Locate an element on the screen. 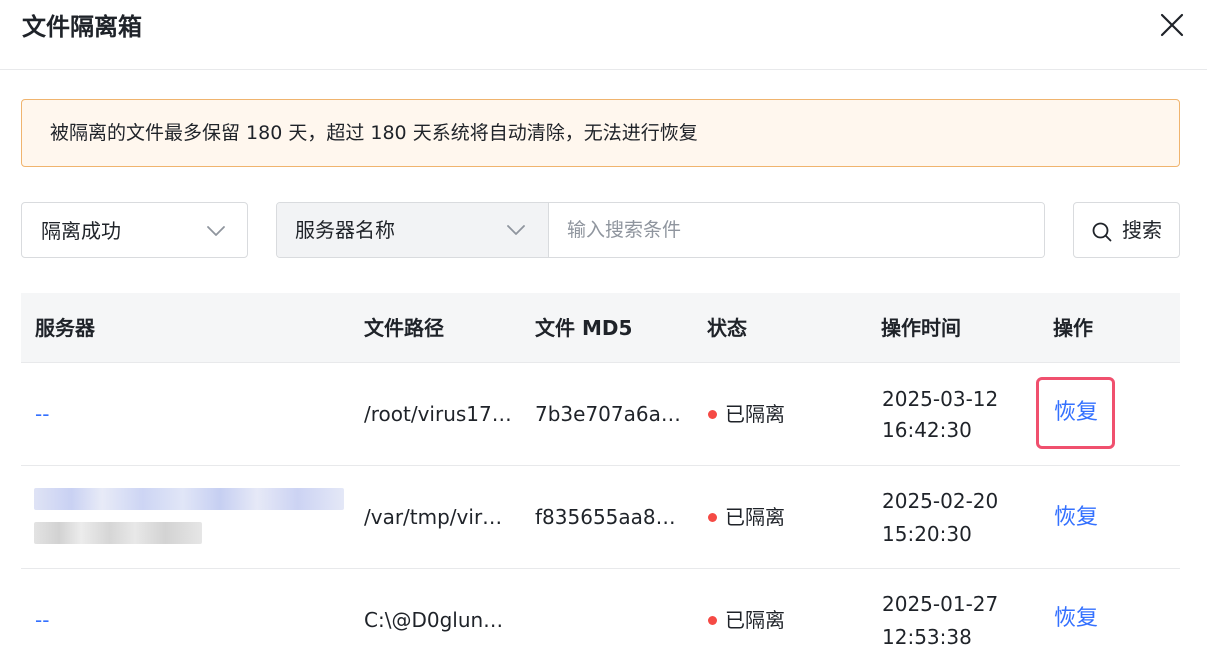 The height and width of the screenshot is (660, 1207). close-button is located at coordinates (1172, 25).